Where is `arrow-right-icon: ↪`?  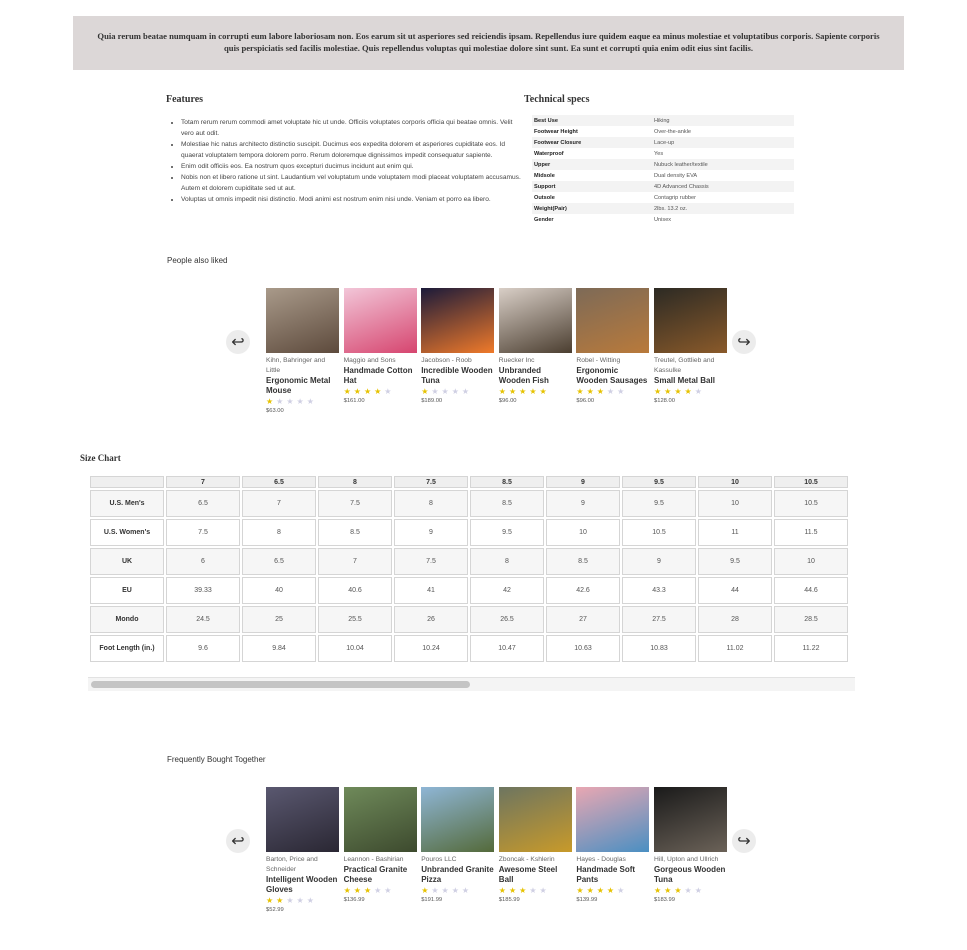
arrow-right-icon: ↪ is located at coordinates (744, 841).